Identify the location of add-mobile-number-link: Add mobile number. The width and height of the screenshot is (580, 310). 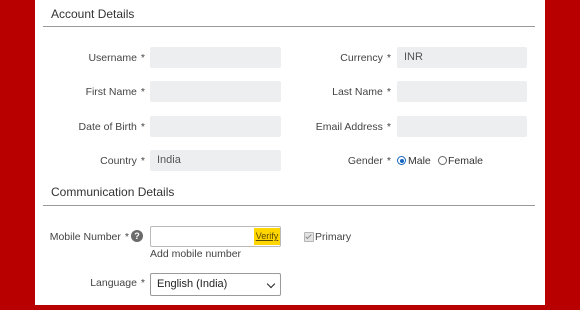
(195, 254).